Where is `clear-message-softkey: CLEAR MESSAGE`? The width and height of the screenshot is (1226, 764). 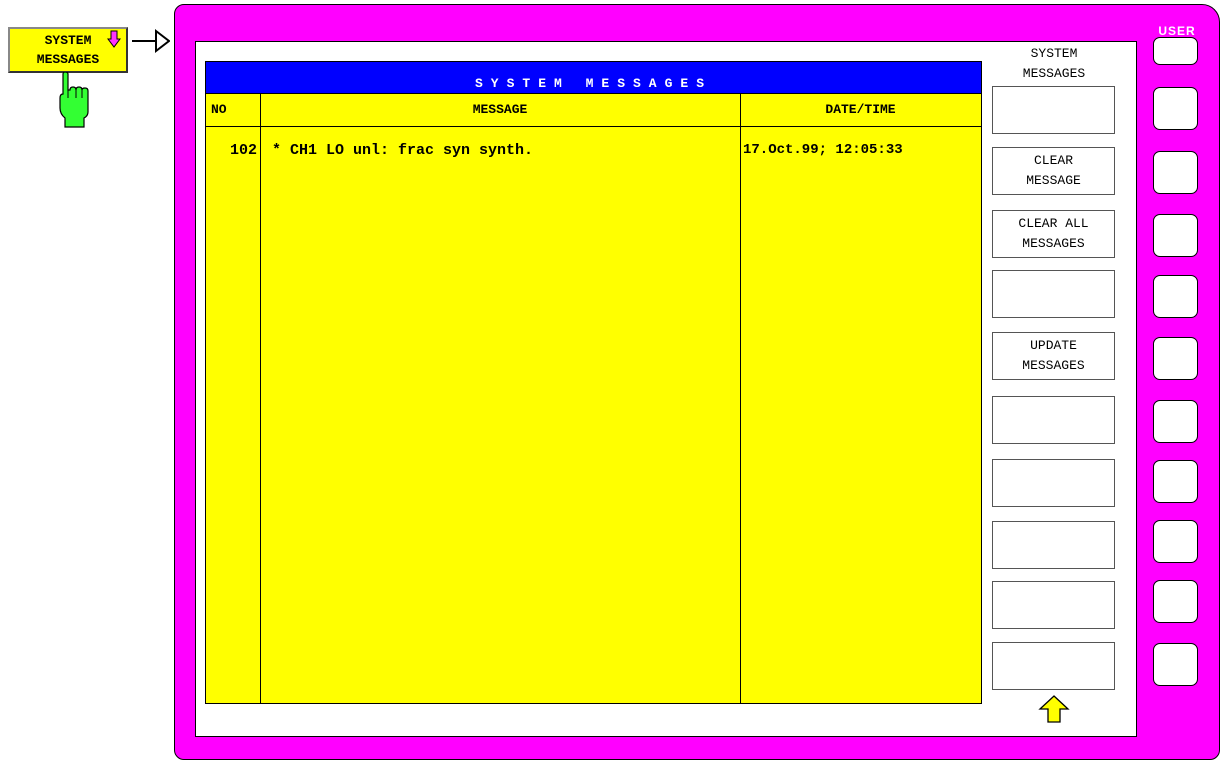
clear-message-softkey: CLEAR MESSAGE is located at coordinates (1053, 171).